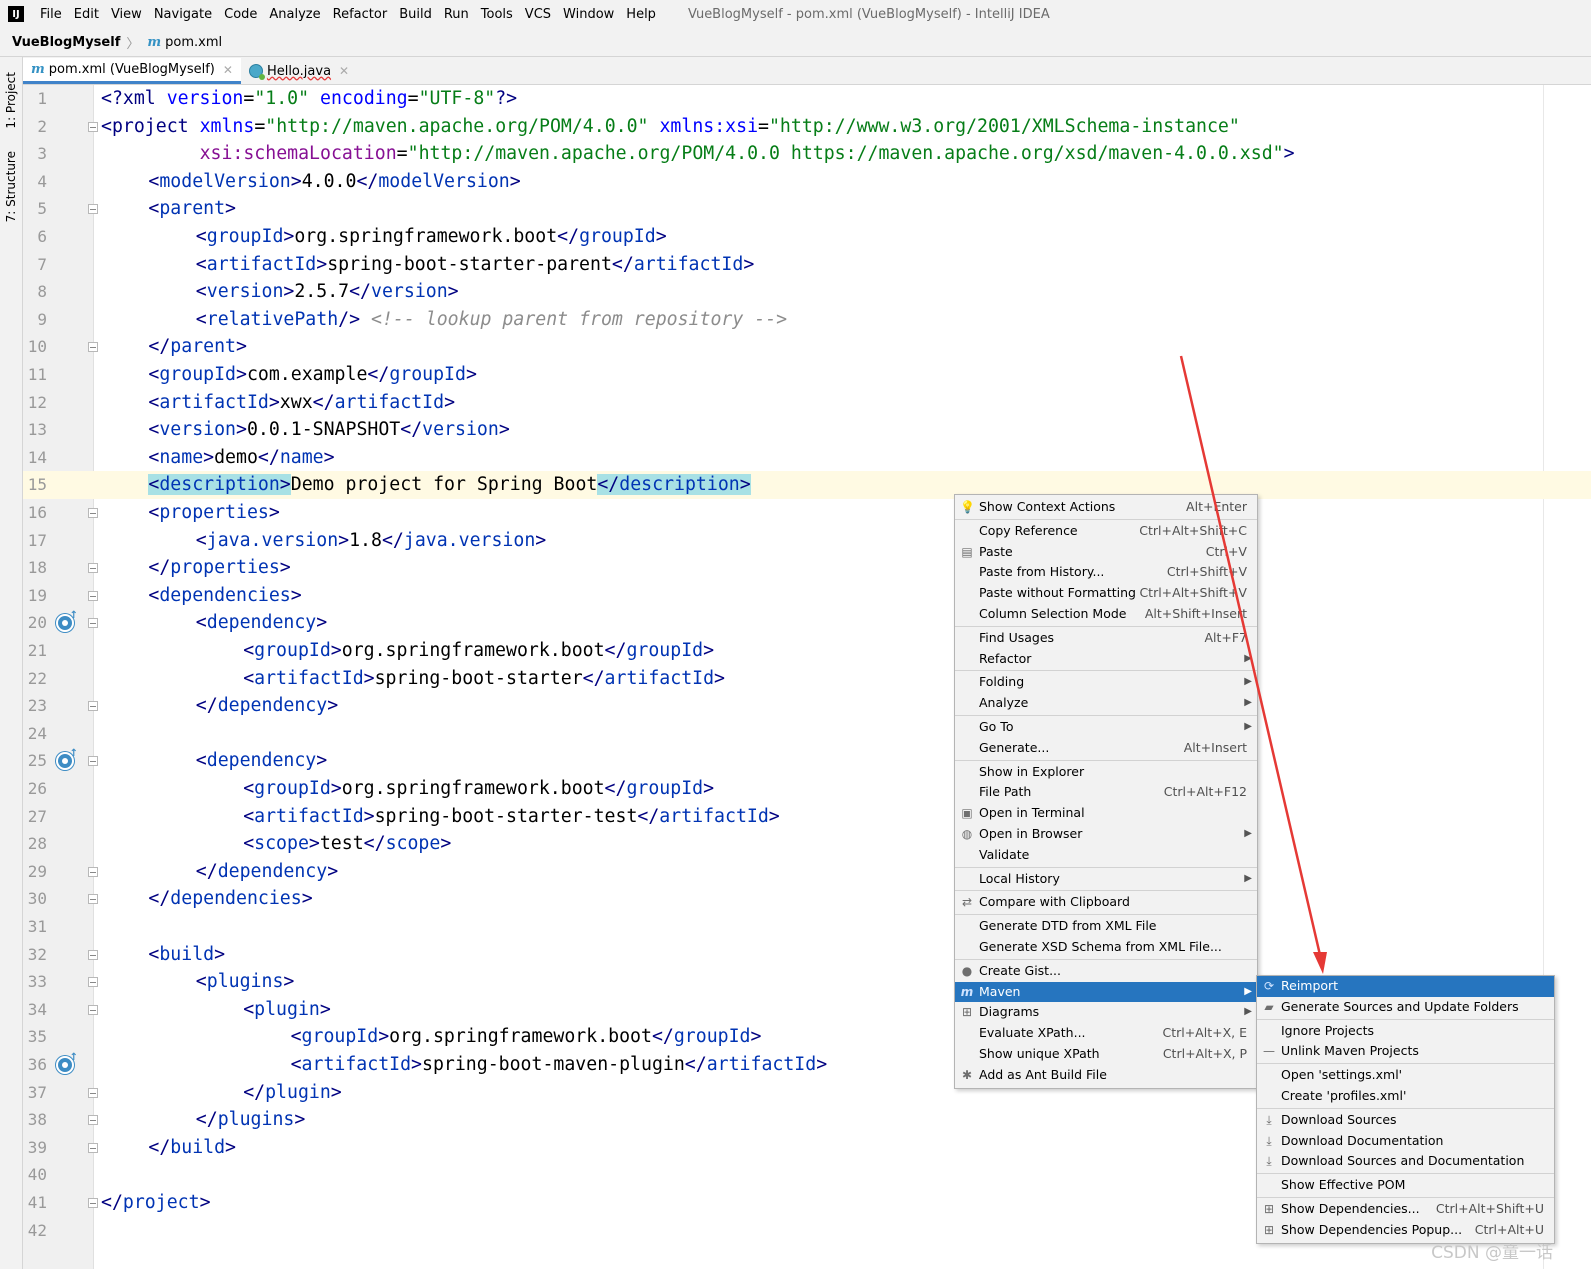 Image resolution: width=1591 pixels, height=1269 pixels. I want to click on menu-navigate: Navigate, so click(183, 14).